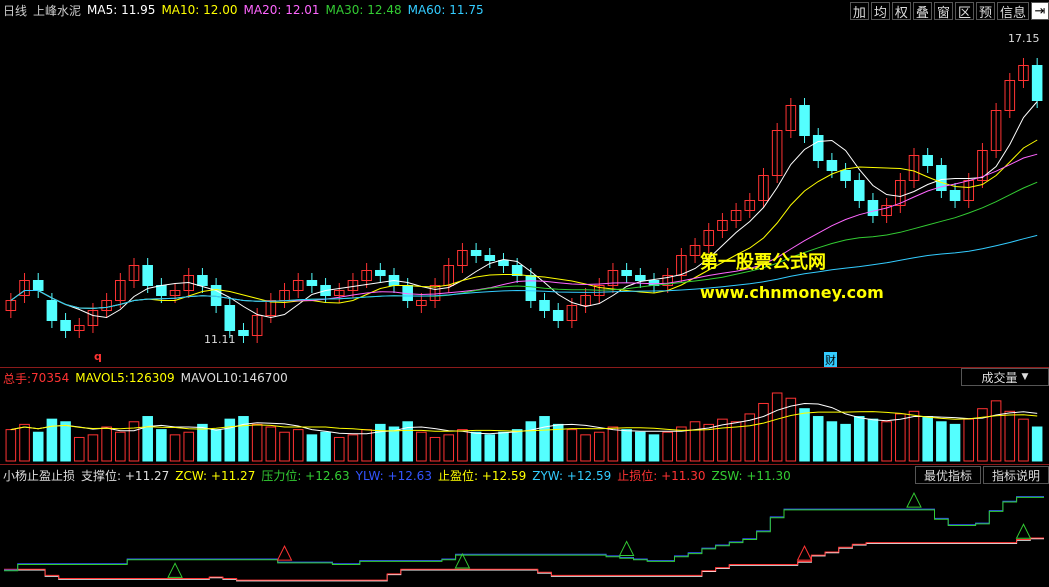  I want to click on collapse-button: ⇥, so click(1040, 11).